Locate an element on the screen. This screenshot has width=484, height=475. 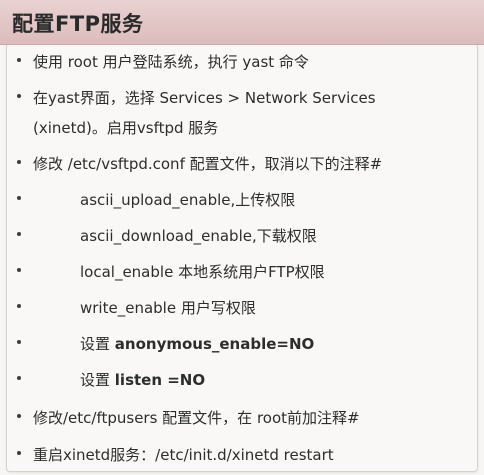
list-item: (xinetd)。启用vsftpd 服务 is located at coordinates (242, 127).